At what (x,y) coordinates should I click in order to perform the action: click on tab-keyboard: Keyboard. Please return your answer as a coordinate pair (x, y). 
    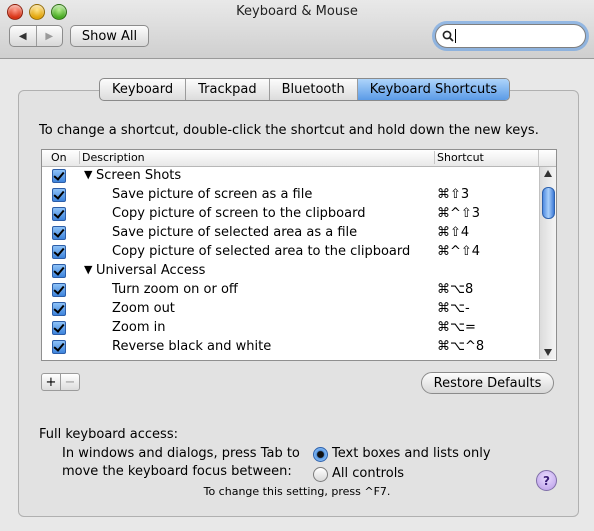
    Looking at the image, I should click on (143, 89).